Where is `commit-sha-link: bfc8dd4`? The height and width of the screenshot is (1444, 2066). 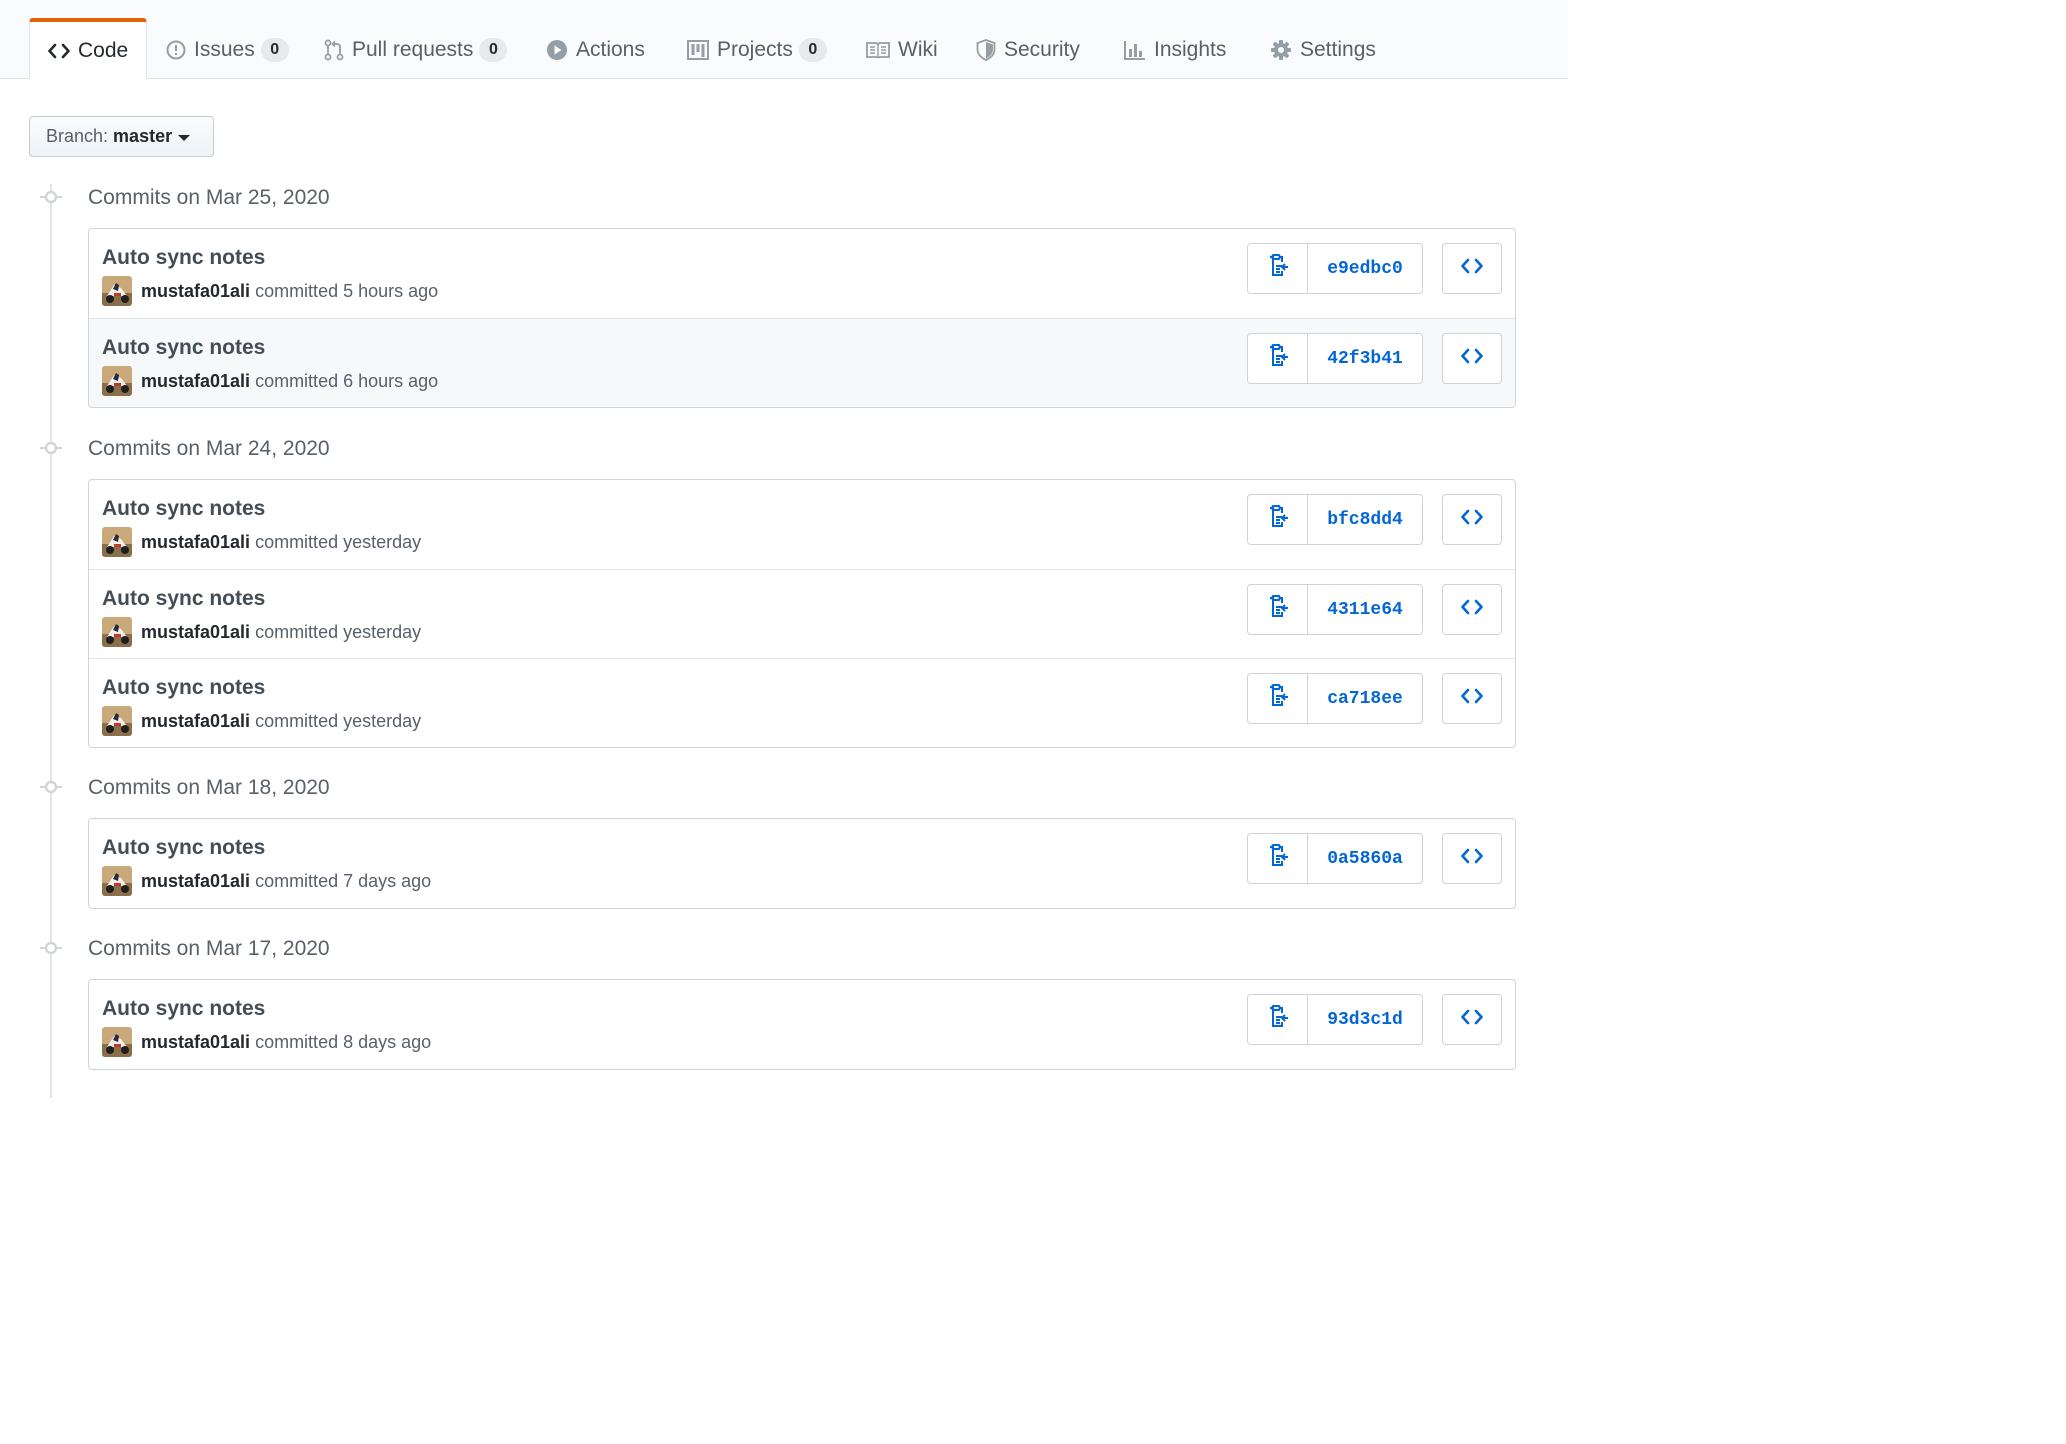
commit-sha-link: bfc8dd4 is located at coordinates (1365, 519).